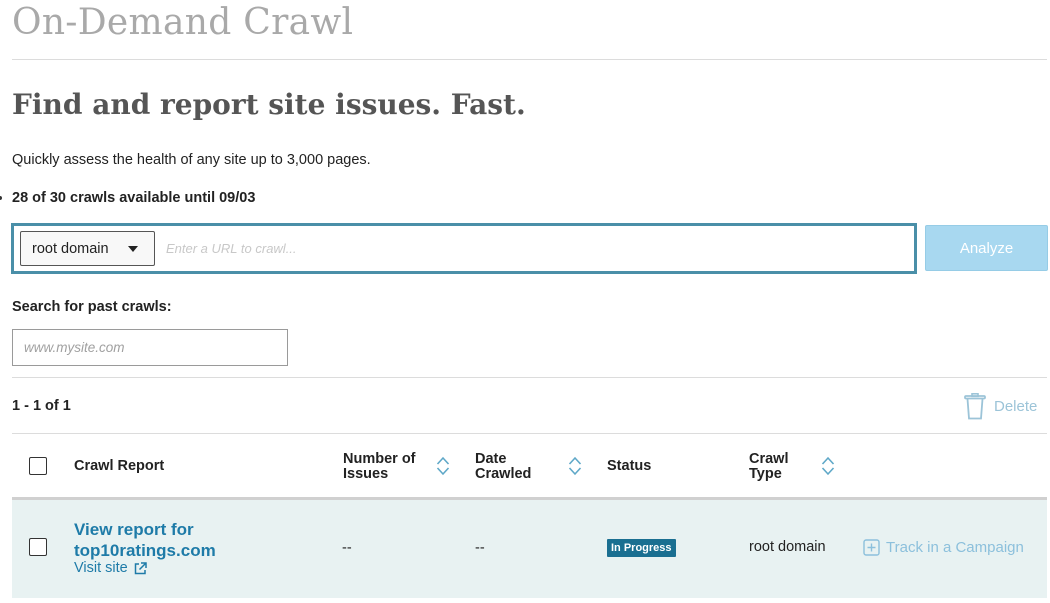 This screenshot has height=603, width=1050. I want to click on crawl-url-input, so click(536, 248).